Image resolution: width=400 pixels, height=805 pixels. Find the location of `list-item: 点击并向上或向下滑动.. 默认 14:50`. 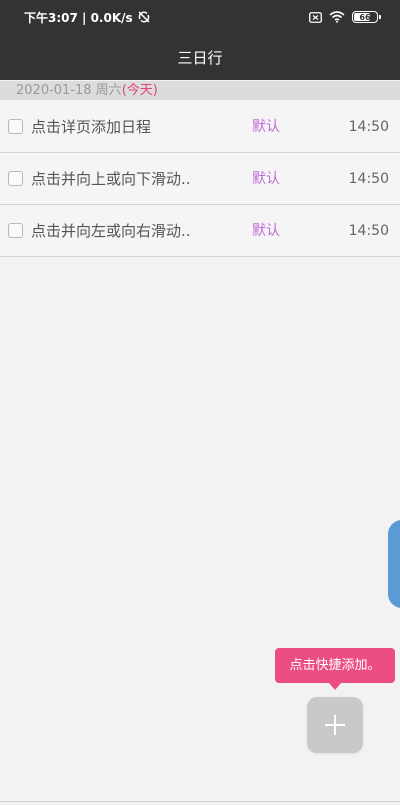

list-item: 点击并向上或向下滑动.. 默认 14:50 is located at coordinates (200, 179).